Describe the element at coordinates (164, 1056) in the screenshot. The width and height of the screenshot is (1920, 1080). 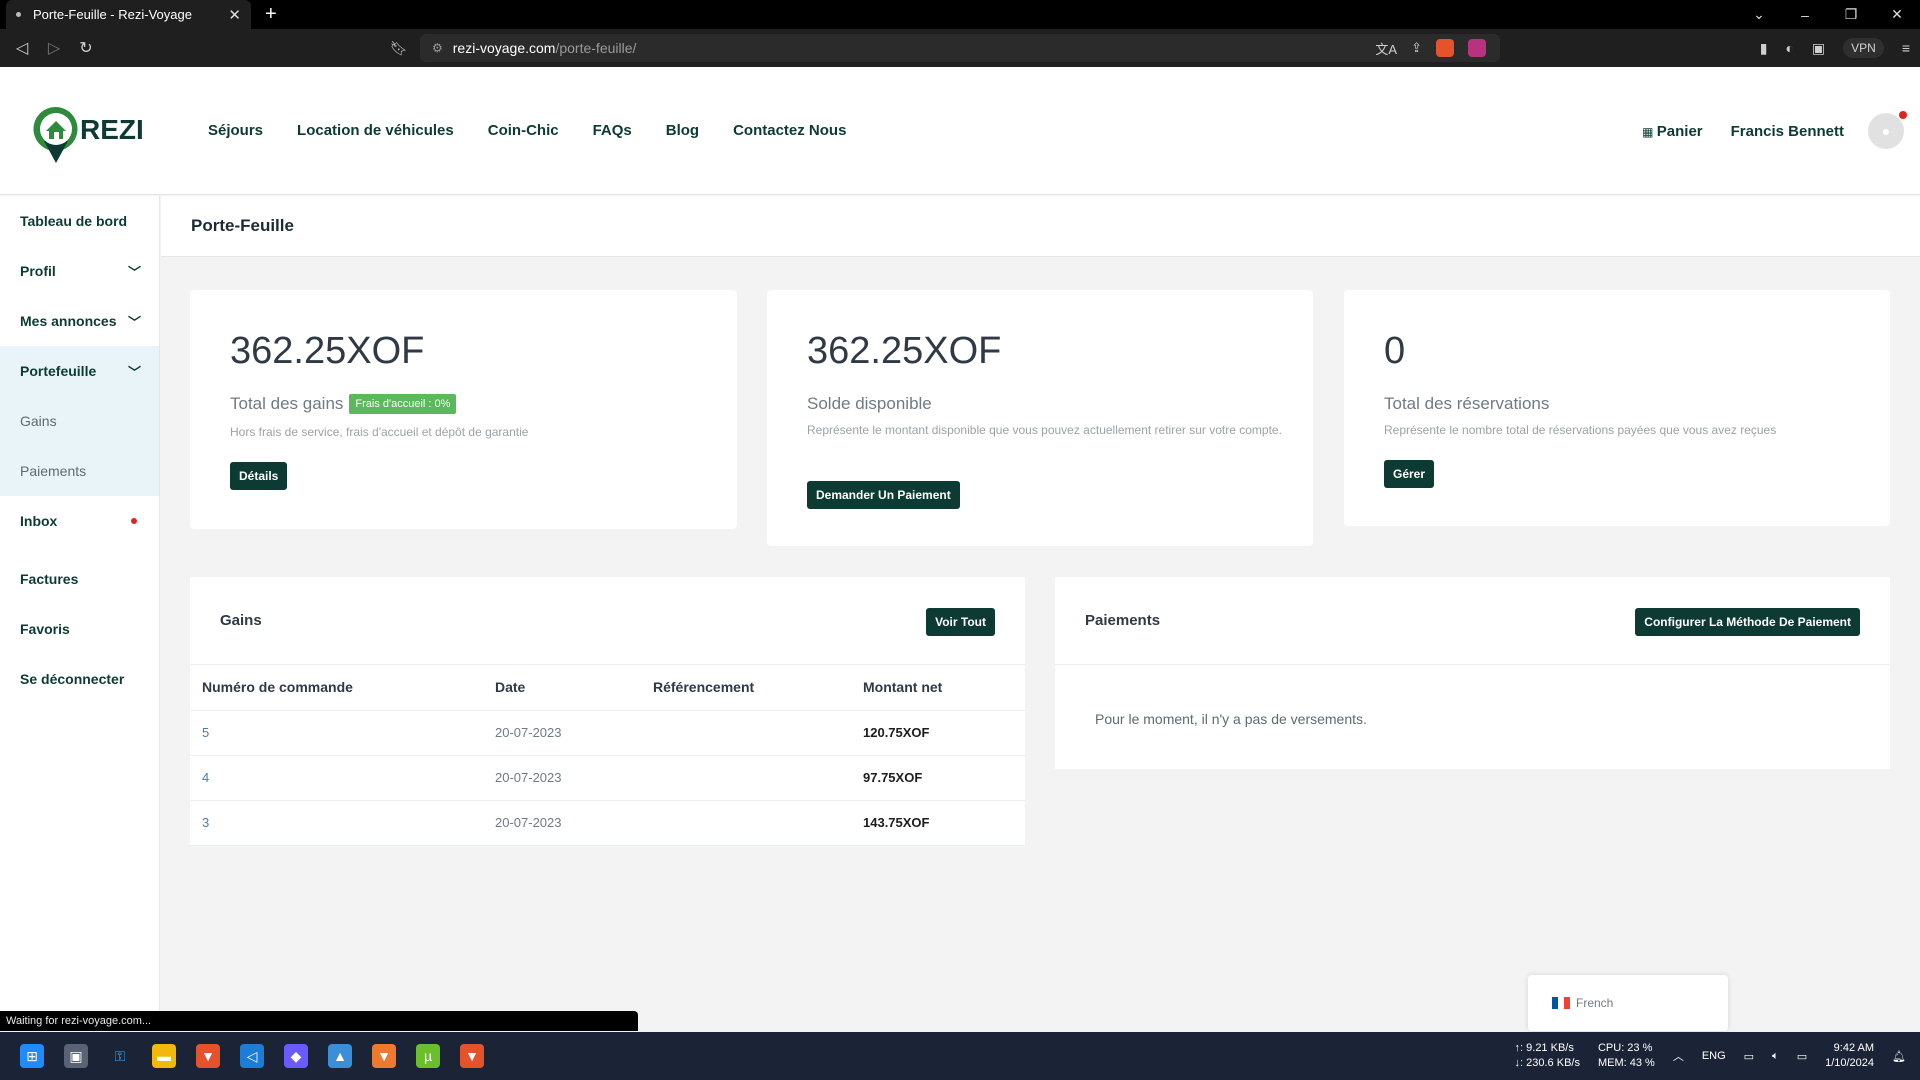
I see `file-explorer-icon: ▬` at that location.